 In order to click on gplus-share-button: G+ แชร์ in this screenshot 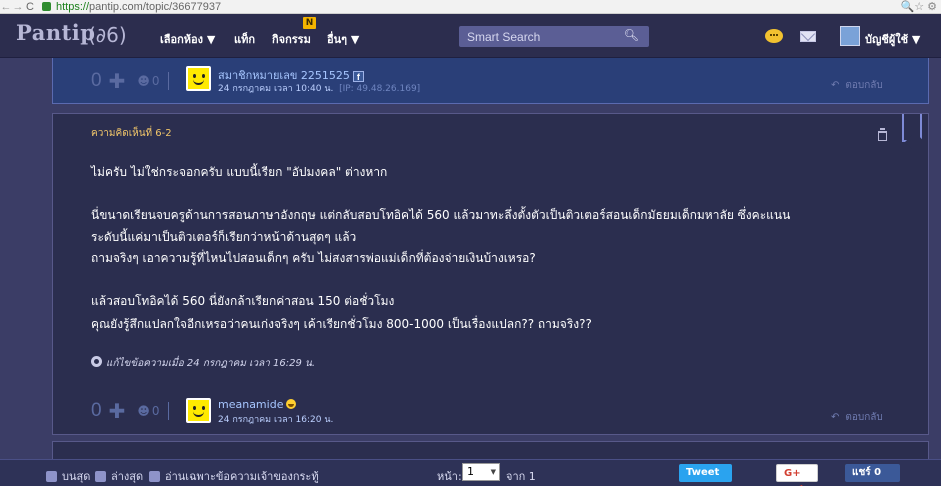, I will do `click(797, 473)`.